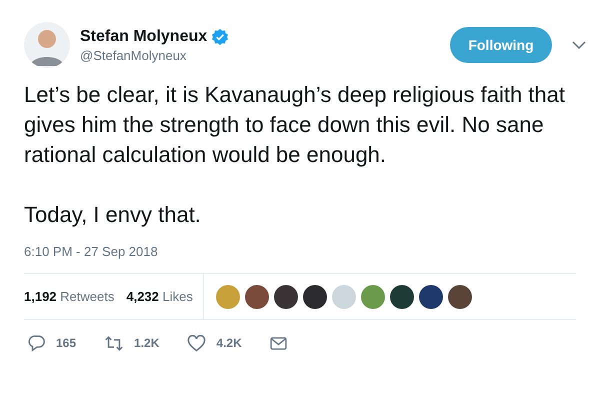  I want to click on reply-icon, so click(37, 343).